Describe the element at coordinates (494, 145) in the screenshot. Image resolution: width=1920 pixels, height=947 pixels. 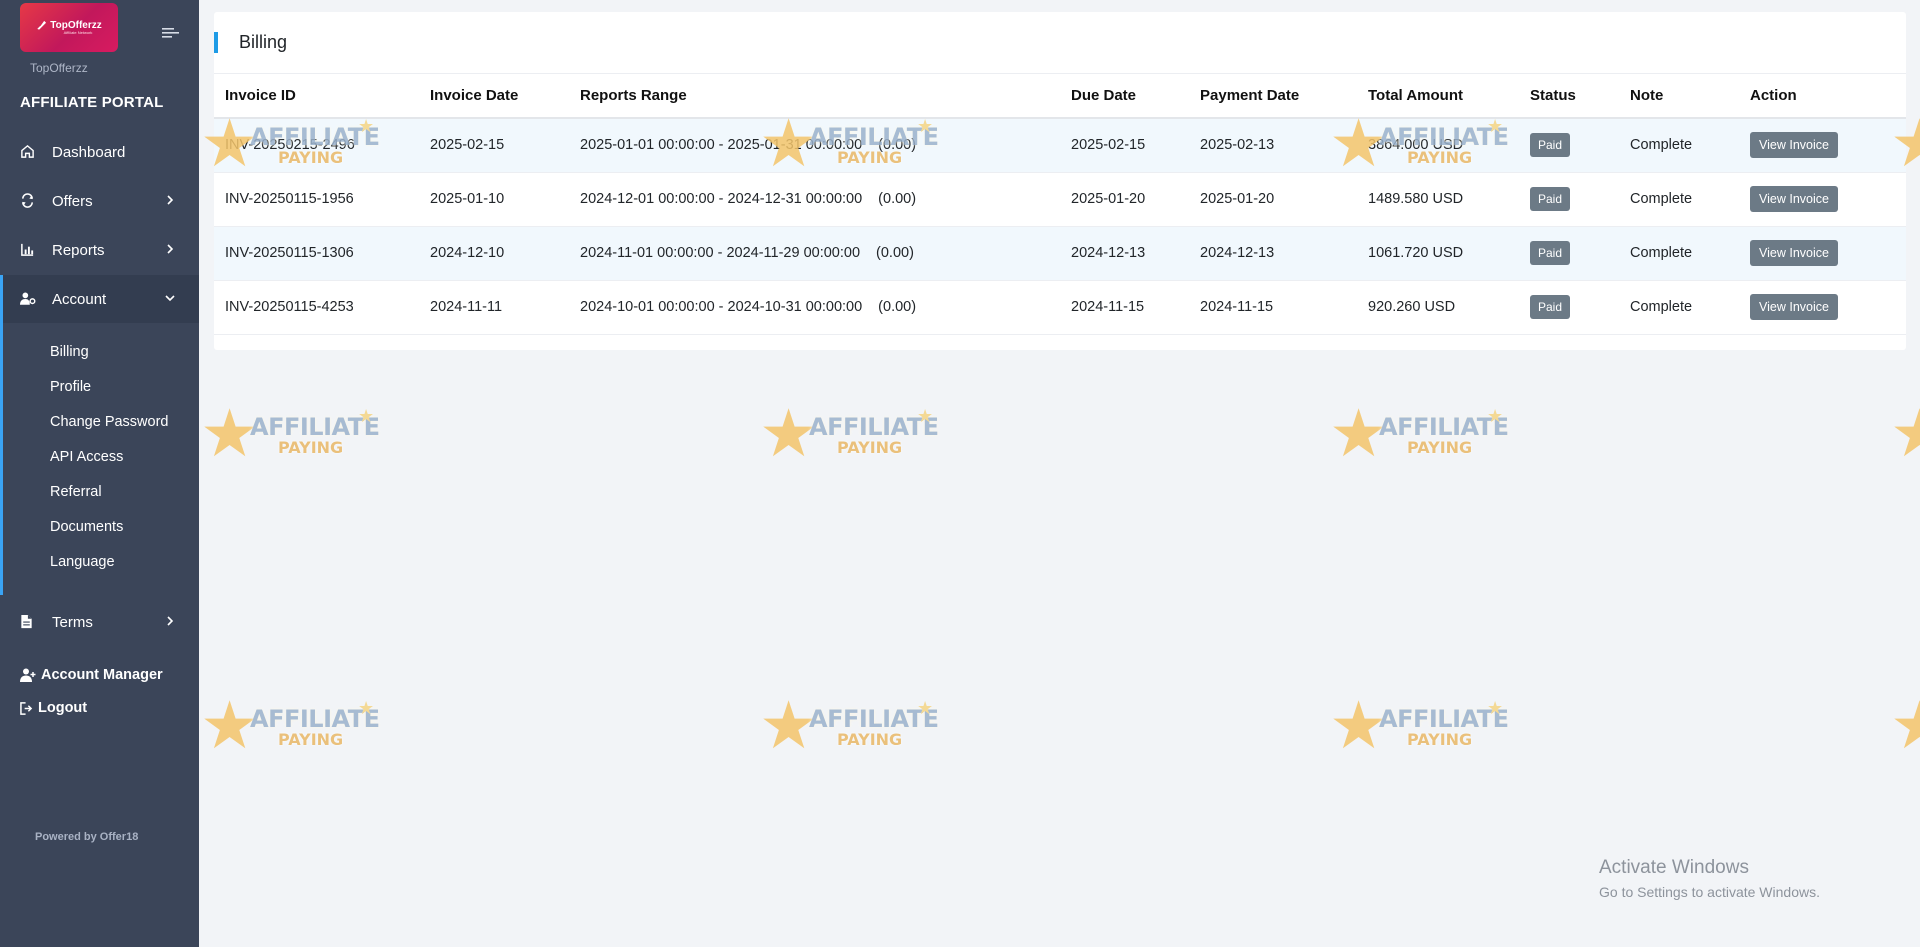
I see `invoice-date: 2025-02-15` at that location.